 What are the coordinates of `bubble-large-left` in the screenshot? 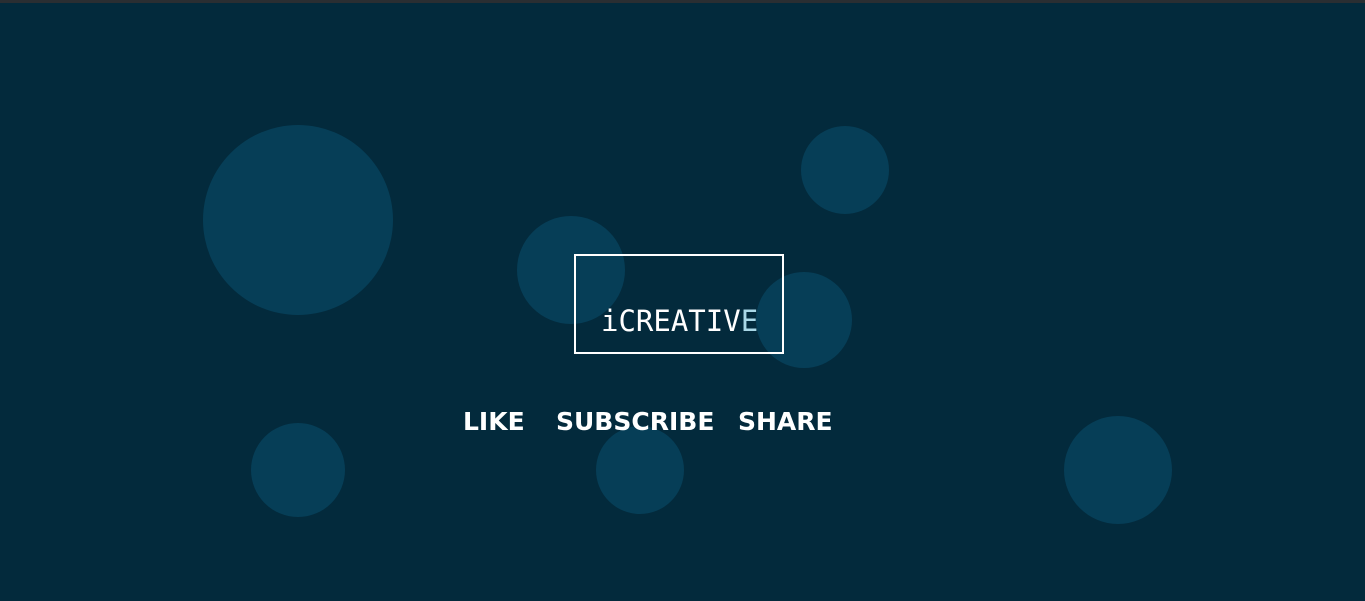 It's located at (298, 220).